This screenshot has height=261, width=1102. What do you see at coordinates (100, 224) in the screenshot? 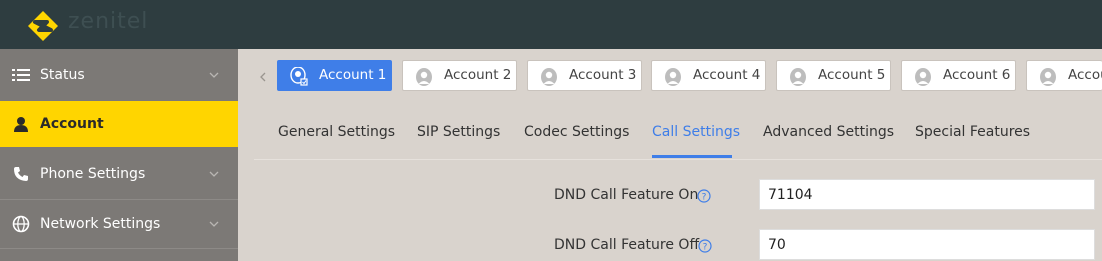
I see `sidebar-item-label: Network Settings` at bounding box center [100, 224].